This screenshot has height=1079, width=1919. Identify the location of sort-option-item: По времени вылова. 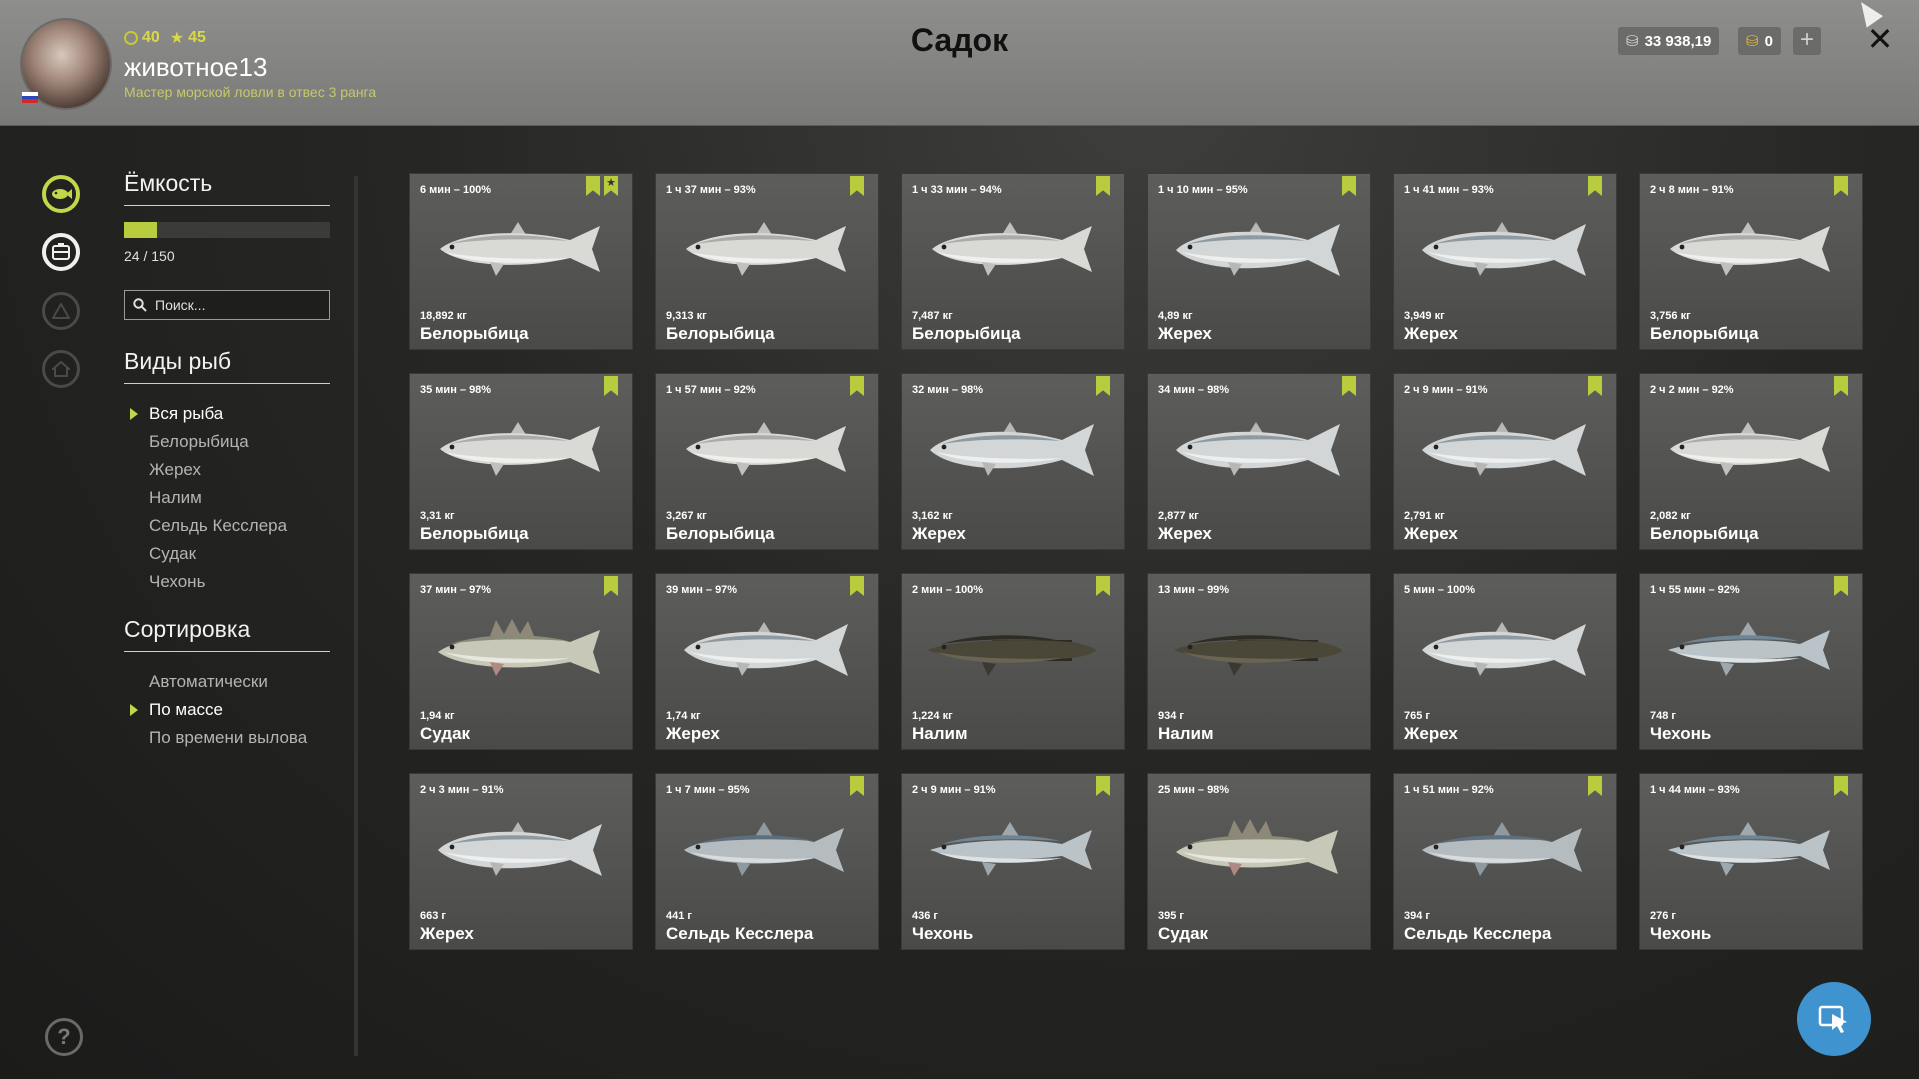
(227, 738).